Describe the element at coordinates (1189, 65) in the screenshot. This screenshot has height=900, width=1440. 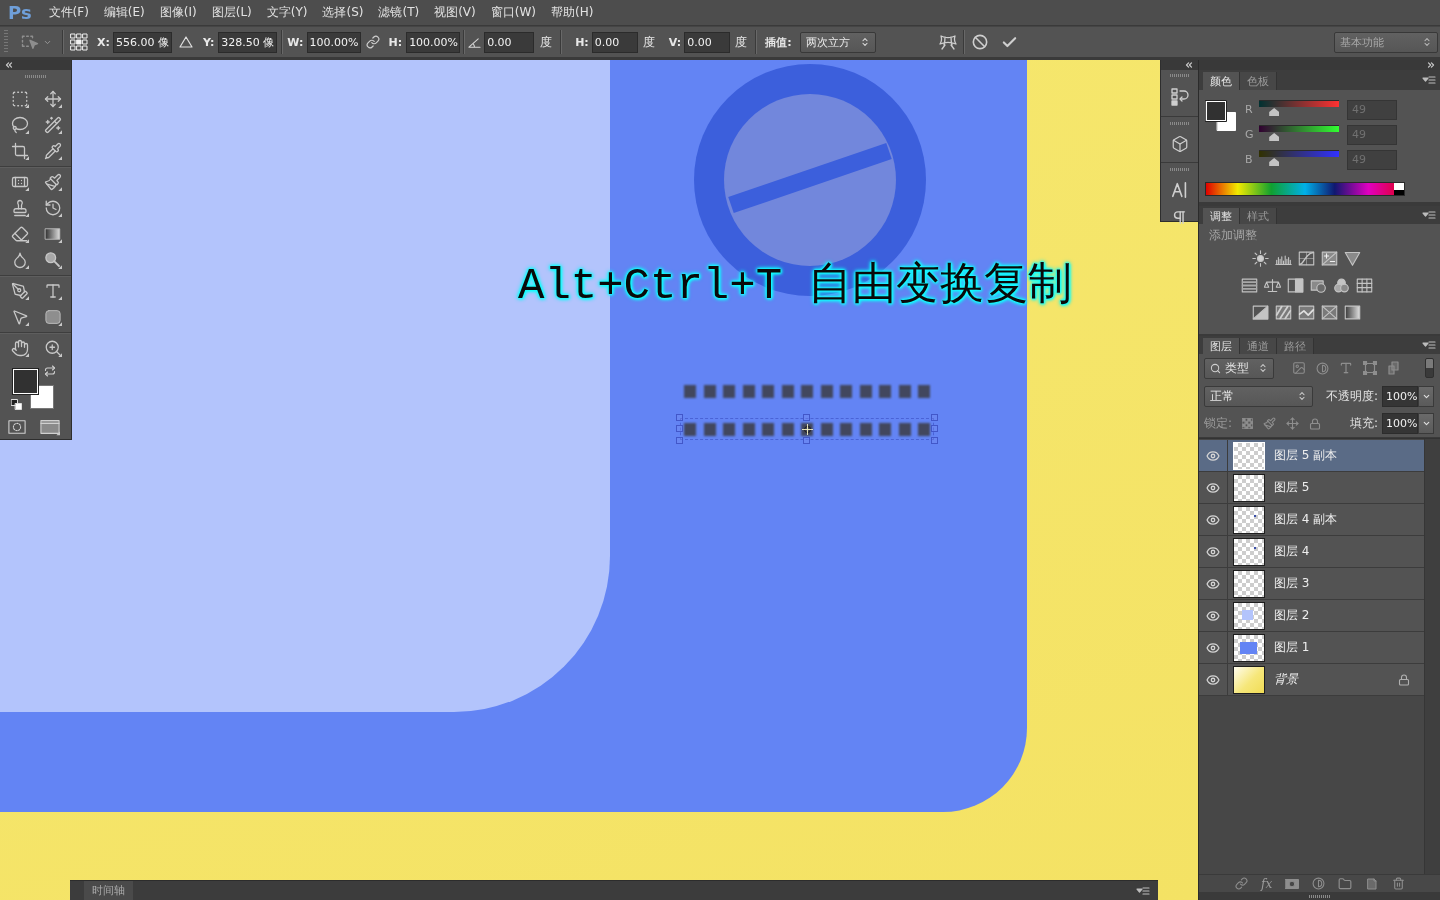
I see `collapse-icon` at that location.